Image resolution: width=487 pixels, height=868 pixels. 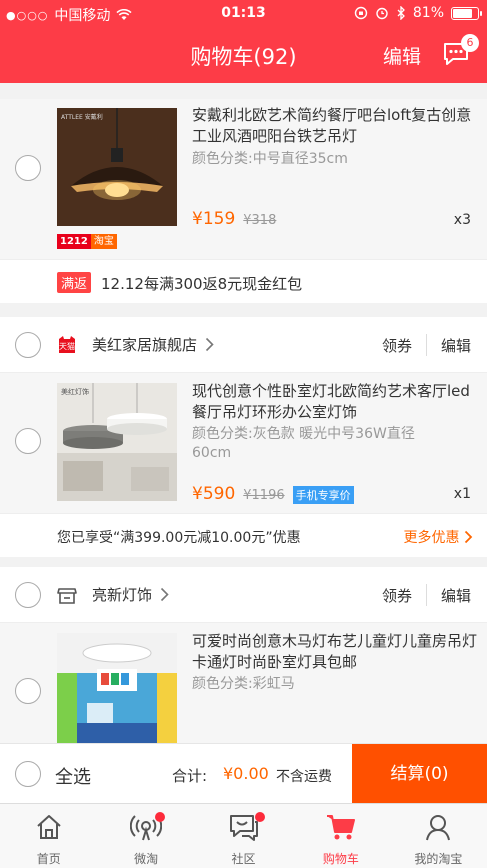 I want to click on item-thumbnail: ATTLEE 安戴利, so click(x=117, y=167).